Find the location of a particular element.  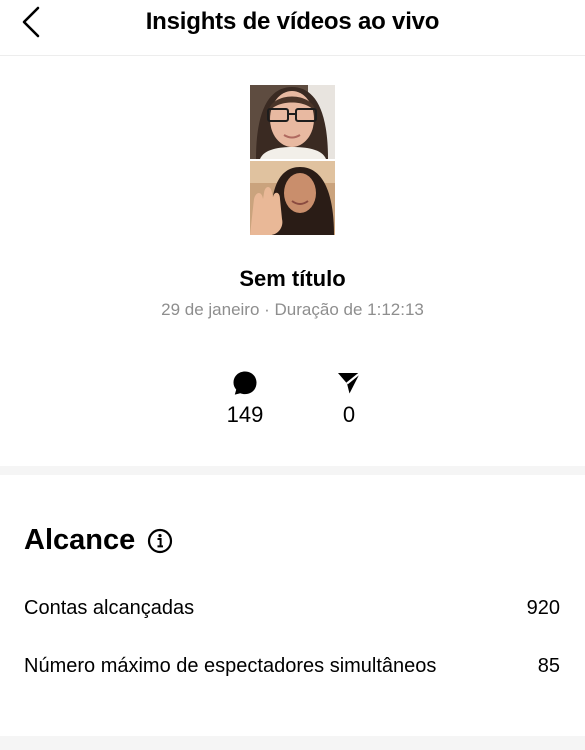

comment-bubble-icon is located at coordinates (245, 383).